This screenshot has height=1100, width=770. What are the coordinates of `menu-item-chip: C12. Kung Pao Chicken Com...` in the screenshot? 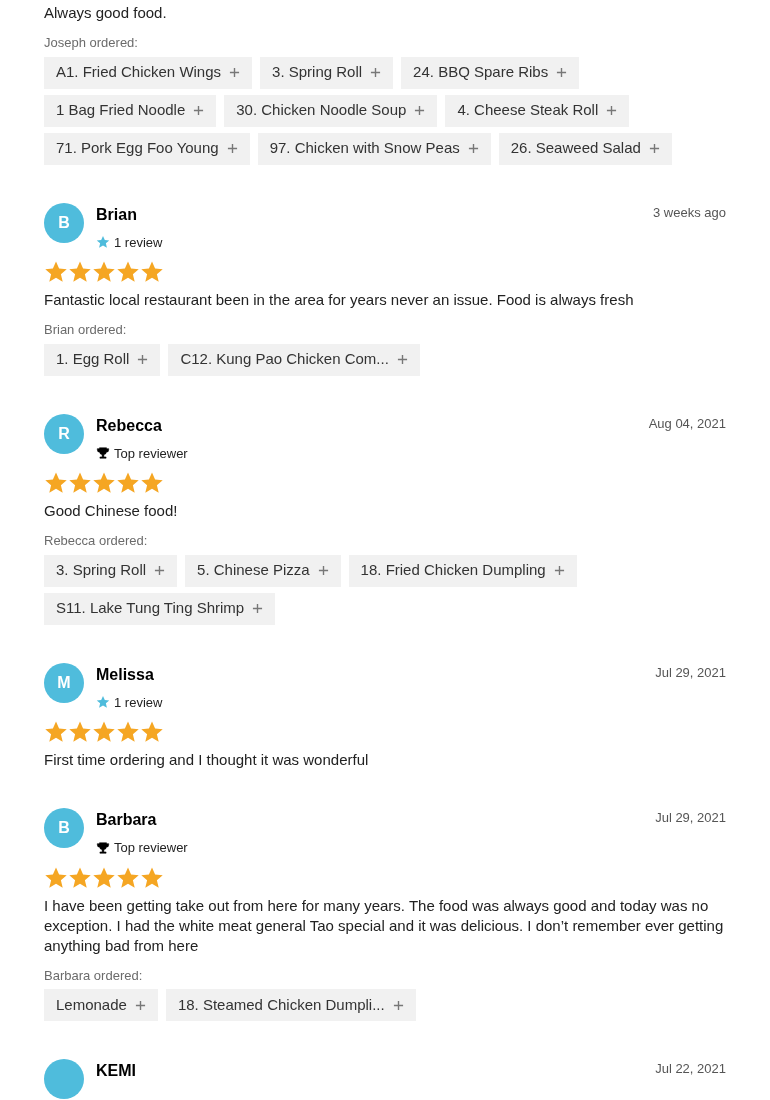 It's located at (294, 359).